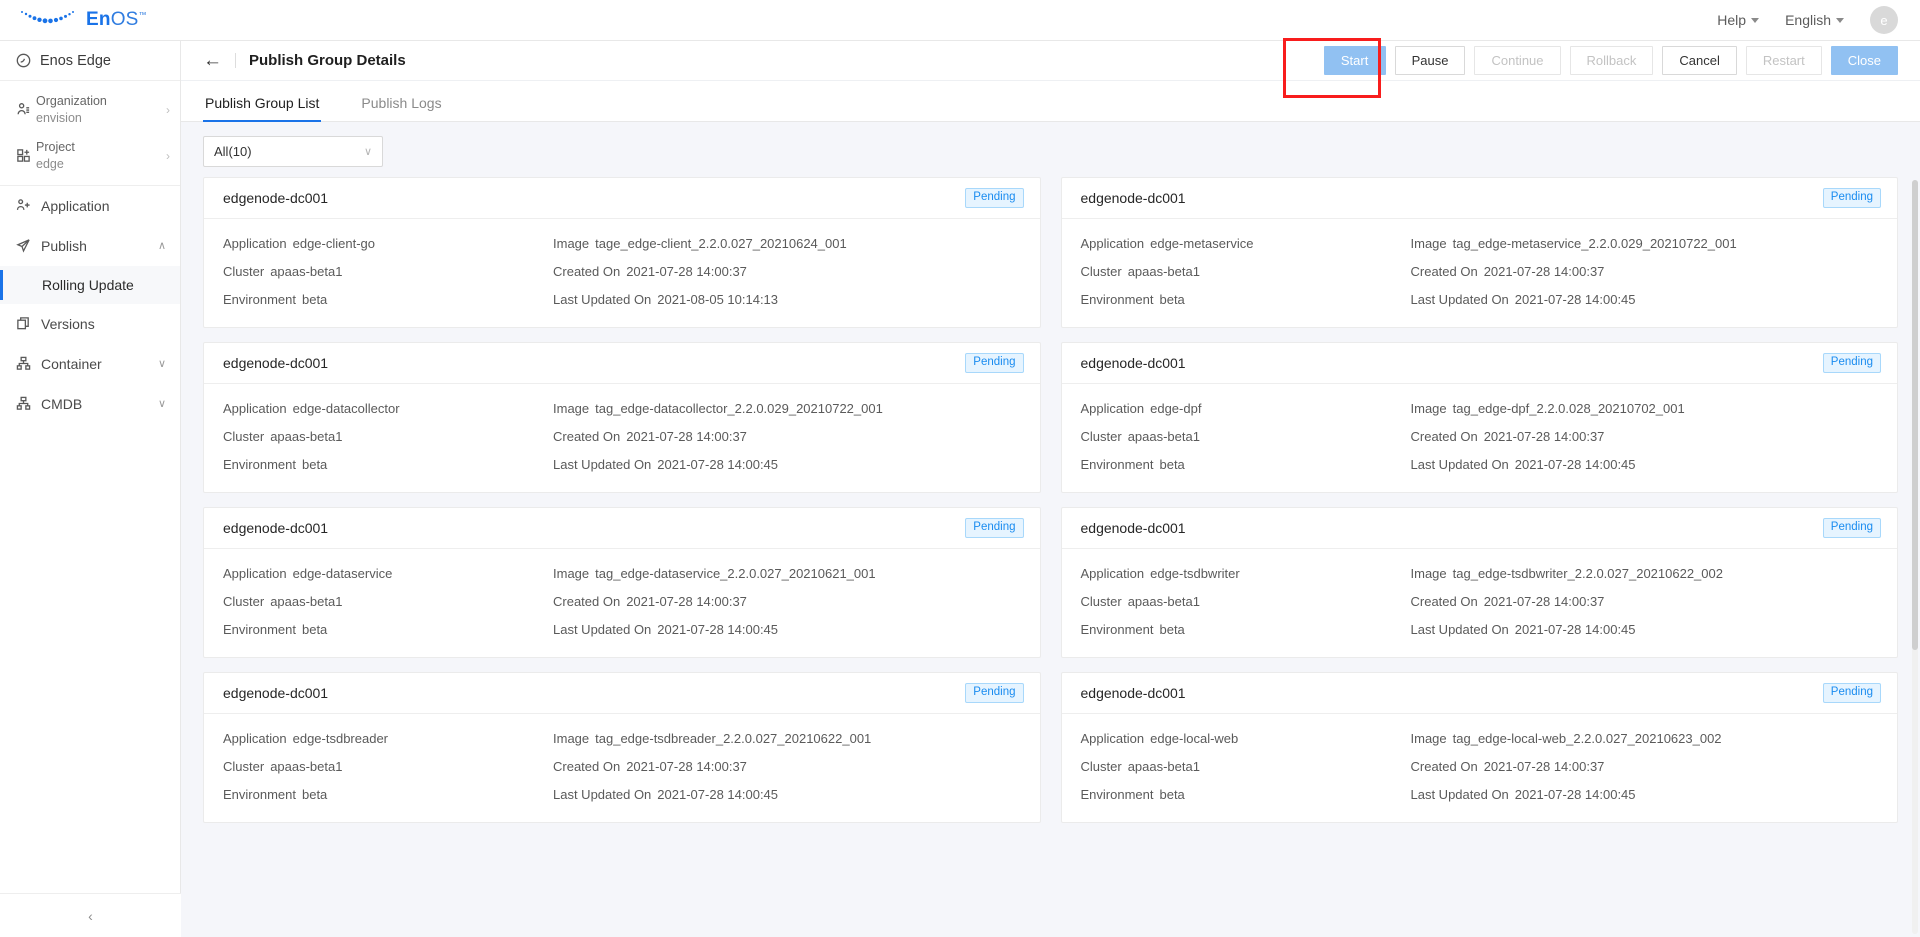 Image resolution: width=1920 pixels, height=937 pixels. I want to click on language-label: English, so click(1808, 20).